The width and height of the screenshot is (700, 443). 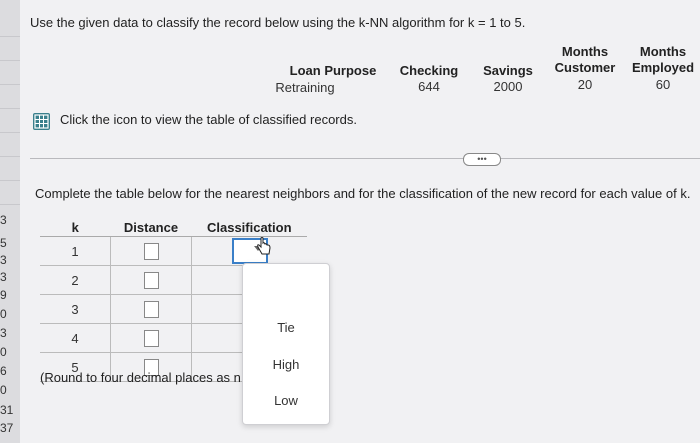 What do you see at coordinates (508, 86) in the screenshot?
I see `value-savings: 2000` at bounding box center [508, 86].